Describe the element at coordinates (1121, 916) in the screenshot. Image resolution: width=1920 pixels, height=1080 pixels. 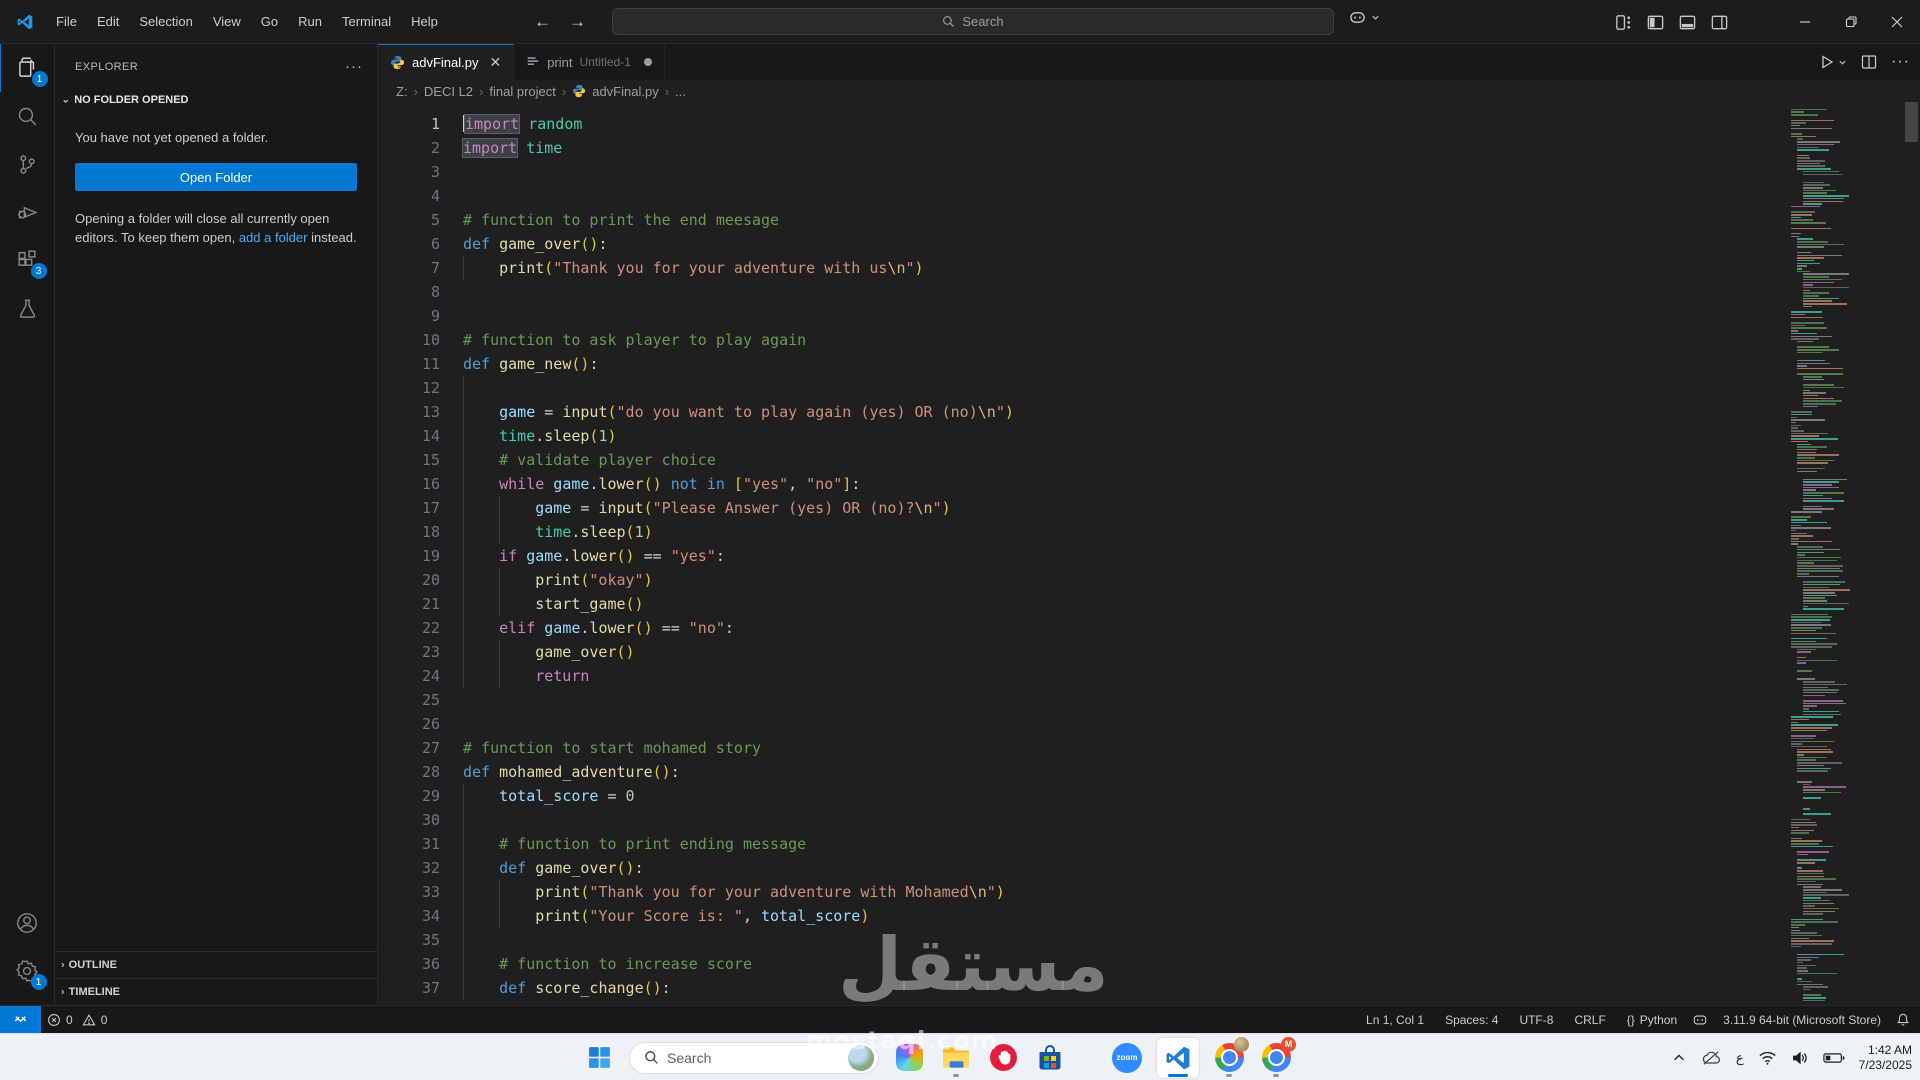
I see `code-line: print("Your Score is: ", total_score)` at that location.